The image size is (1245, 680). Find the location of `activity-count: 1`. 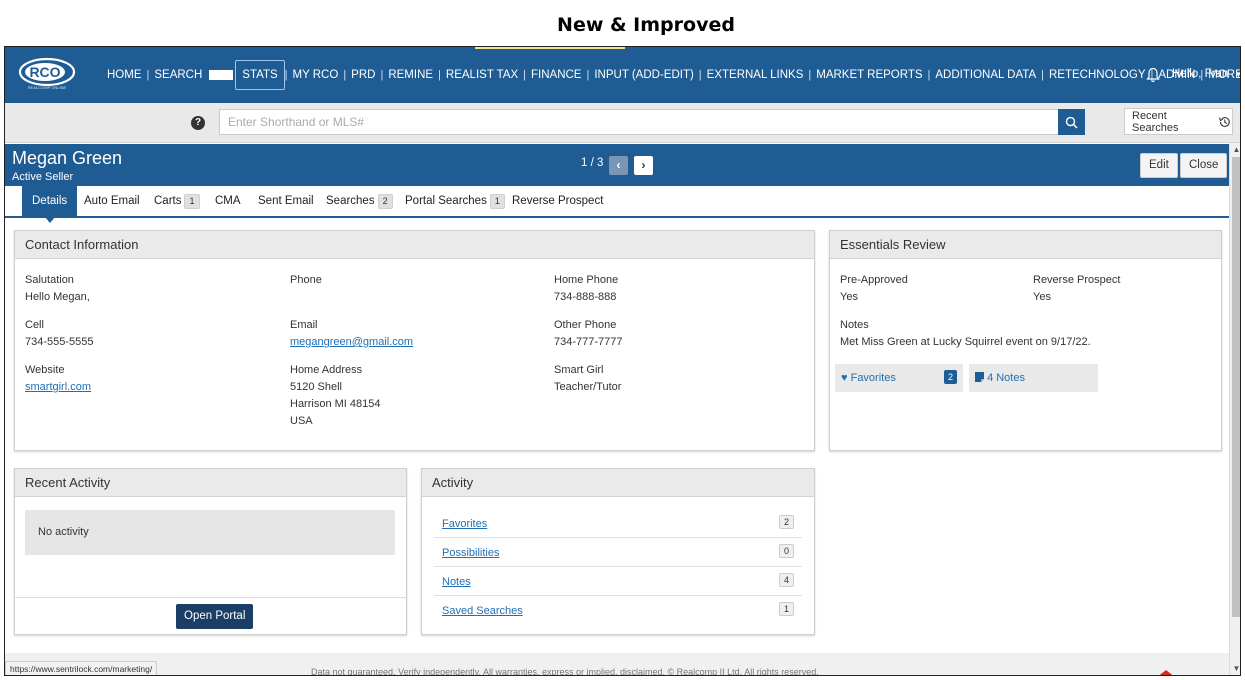

activity-count: 1 is located at coordinates (786, 609).